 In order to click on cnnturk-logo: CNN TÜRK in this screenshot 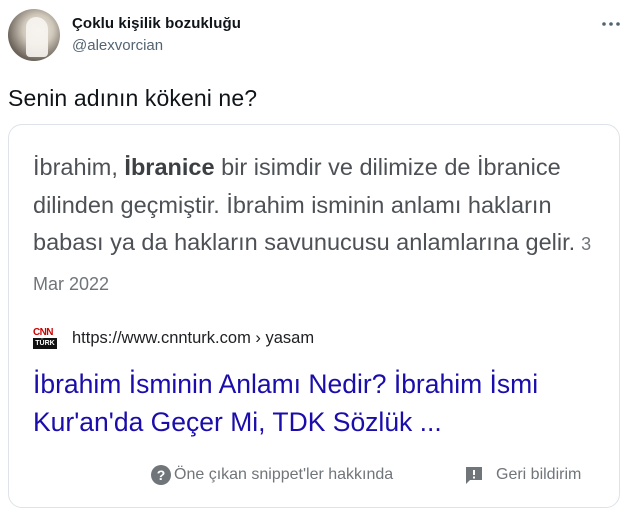, I will do `click(45, 338)`.